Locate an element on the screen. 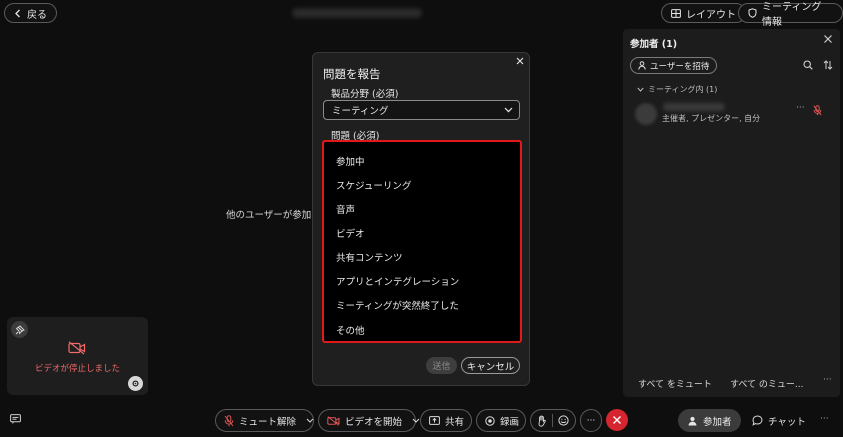 The image size is (843, 437). participants-button: 参加者 is located at coordinates (709, 420).